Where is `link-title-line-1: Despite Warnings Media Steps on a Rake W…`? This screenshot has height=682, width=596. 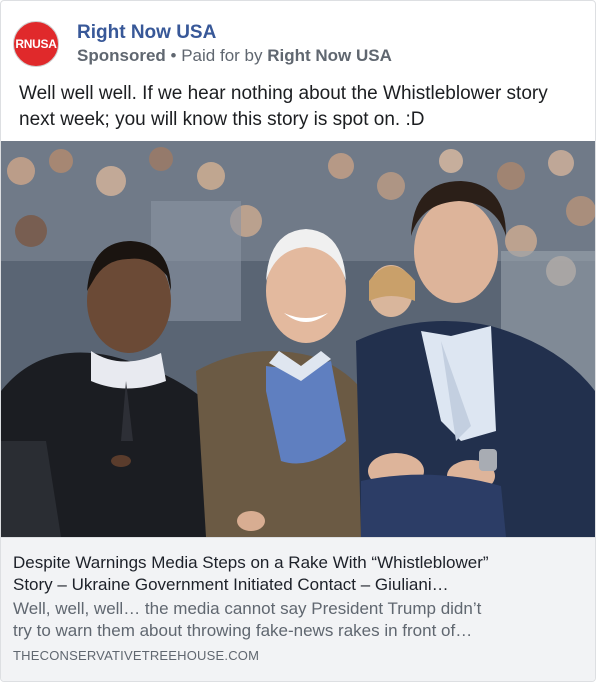
link-title-line-1: Despite Warnings Media Steps on a Rake W… is located at coordinates (251, 562).